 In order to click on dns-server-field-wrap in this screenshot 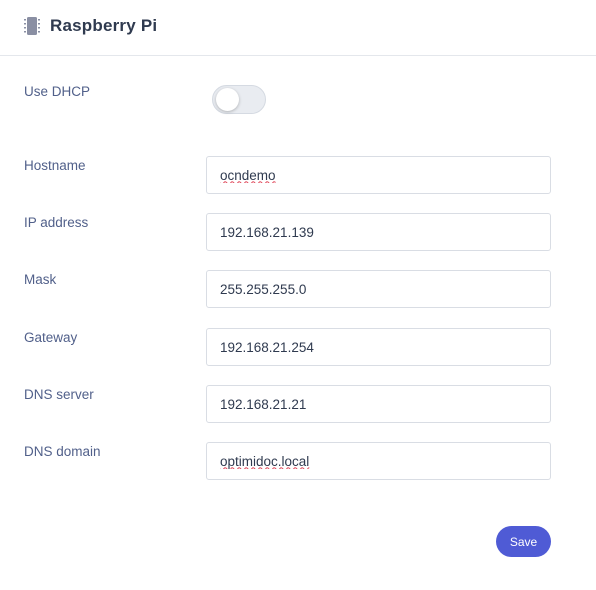, I will do `click(378, 404)`.